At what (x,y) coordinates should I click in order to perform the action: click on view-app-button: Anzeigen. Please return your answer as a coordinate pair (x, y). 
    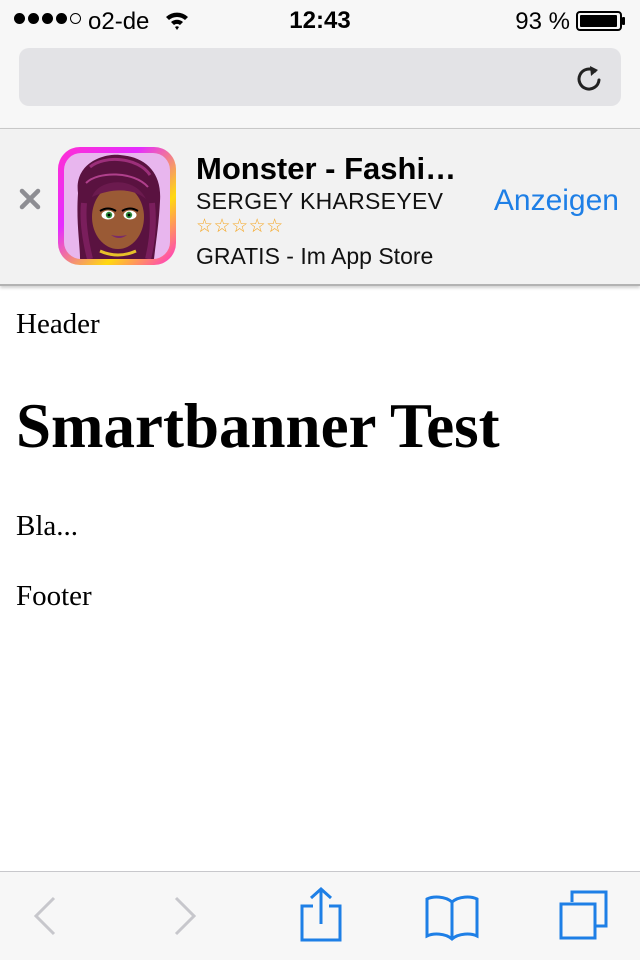
    Looking at the image, I should click on (556, 201).